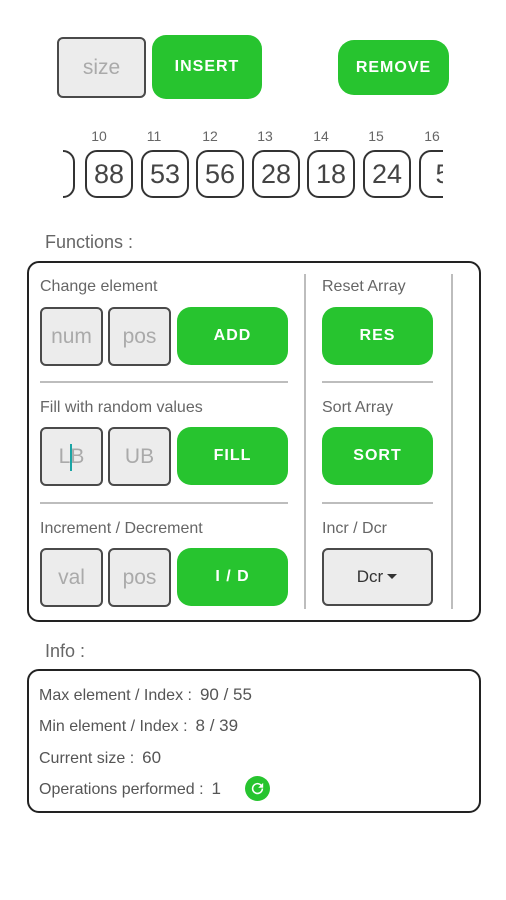 The height and width of the screenshot is (900, 506). What do you see at coordinates (152, 757) in the screenshot?
I see `current-size-value: 60` at bounding box center [152, 757].